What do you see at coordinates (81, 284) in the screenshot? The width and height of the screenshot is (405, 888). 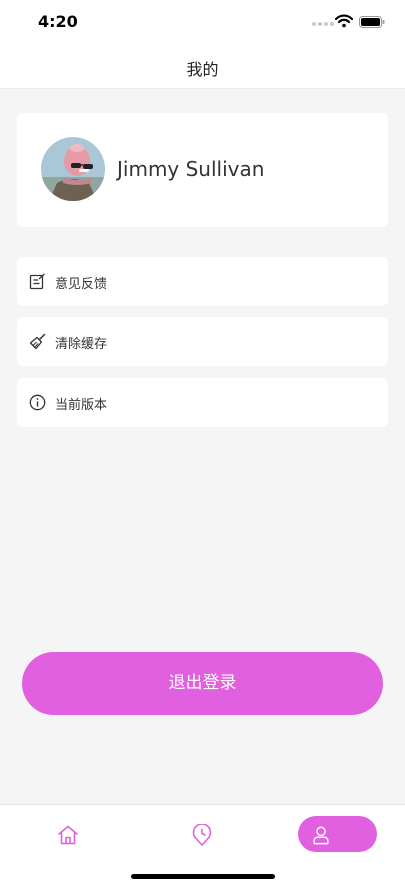 I see `menu-item-label: 意见反馈` at bounding box center [81, 284].